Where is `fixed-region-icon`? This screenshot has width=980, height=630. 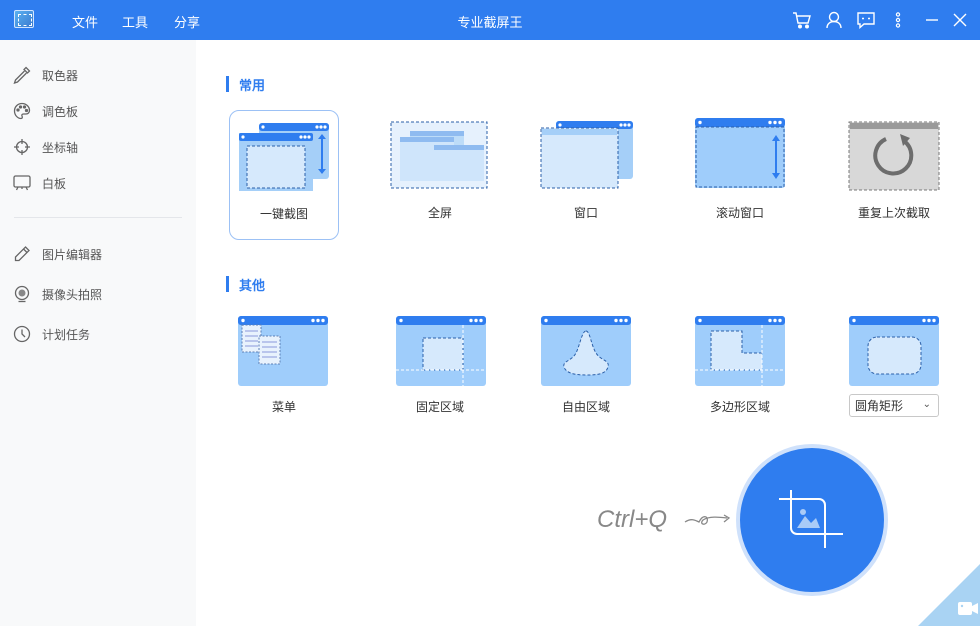
fixed-region-icon is located at coordinates (441, 351).